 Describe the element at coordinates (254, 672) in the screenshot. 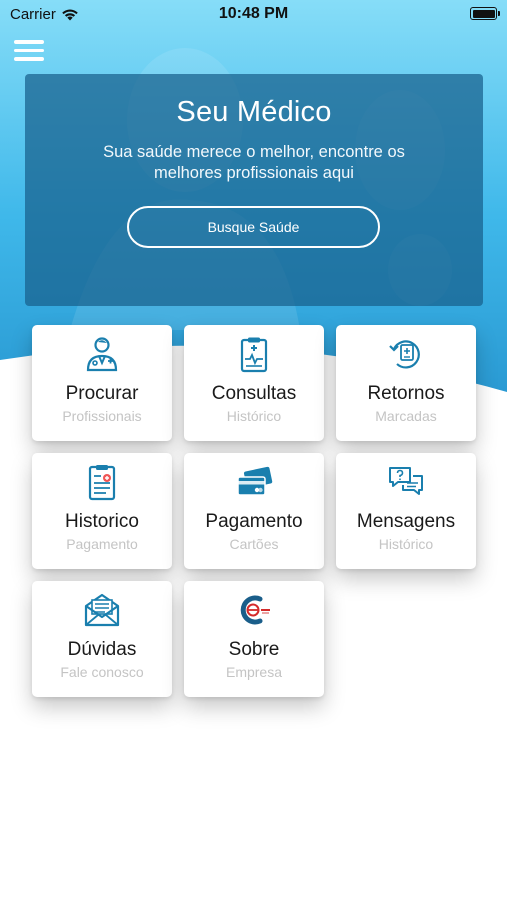

I see `card-subtitle: Empresa` at that location.